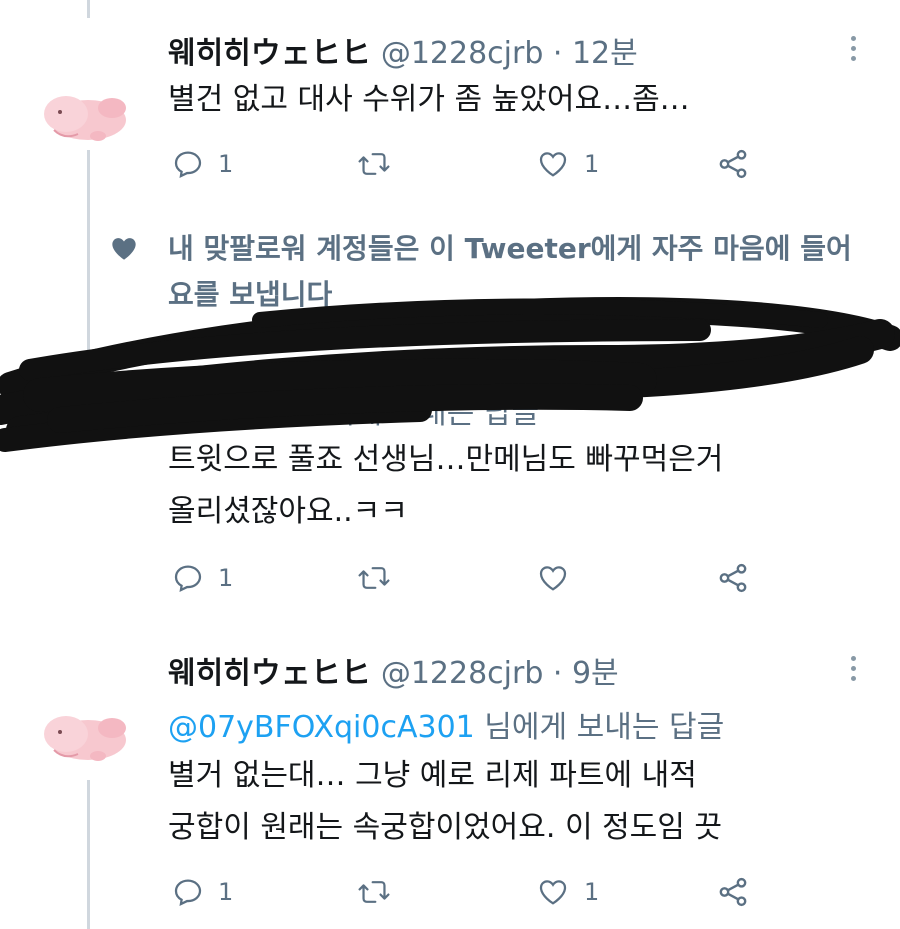  Describe the element at coordinates (450, 578) in the screenshot. I see `tweet-actions: 1` at that location.